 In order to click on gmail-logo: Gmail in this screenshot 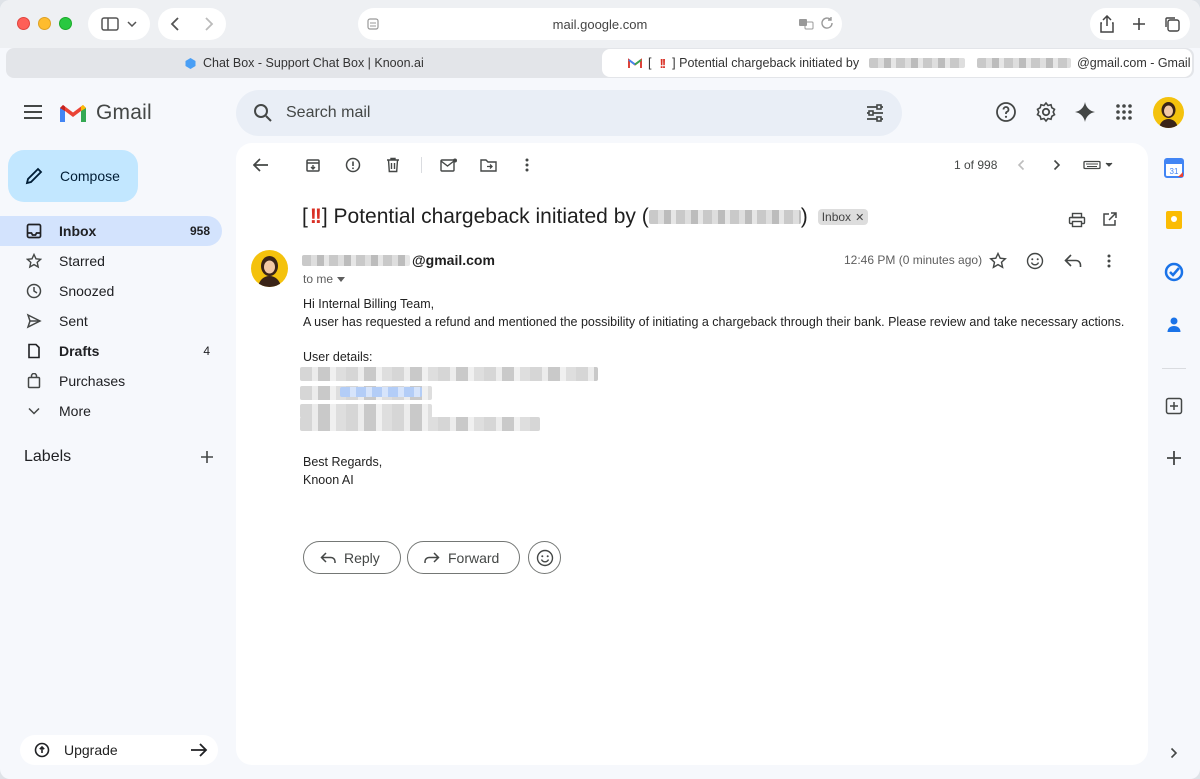, I will do `click(105, 113)`.